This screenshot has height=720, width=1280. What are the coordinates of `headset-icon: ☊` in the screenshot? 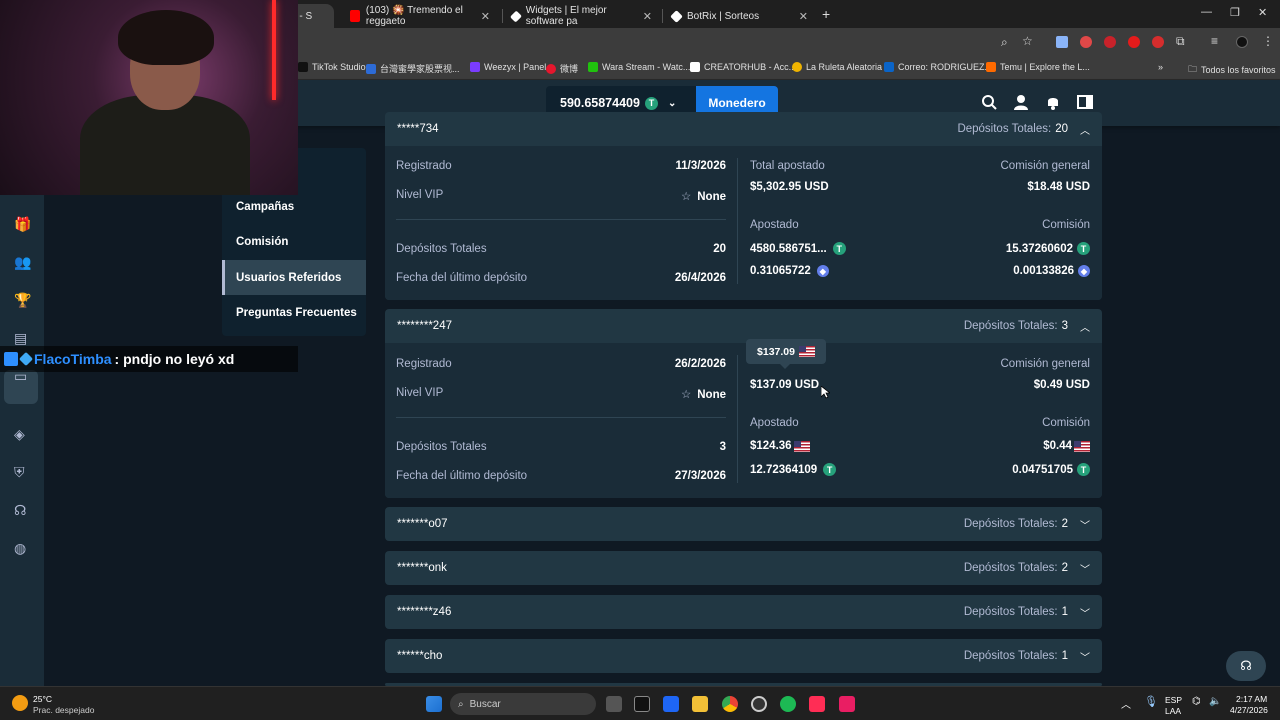 It's located at (20, 510).